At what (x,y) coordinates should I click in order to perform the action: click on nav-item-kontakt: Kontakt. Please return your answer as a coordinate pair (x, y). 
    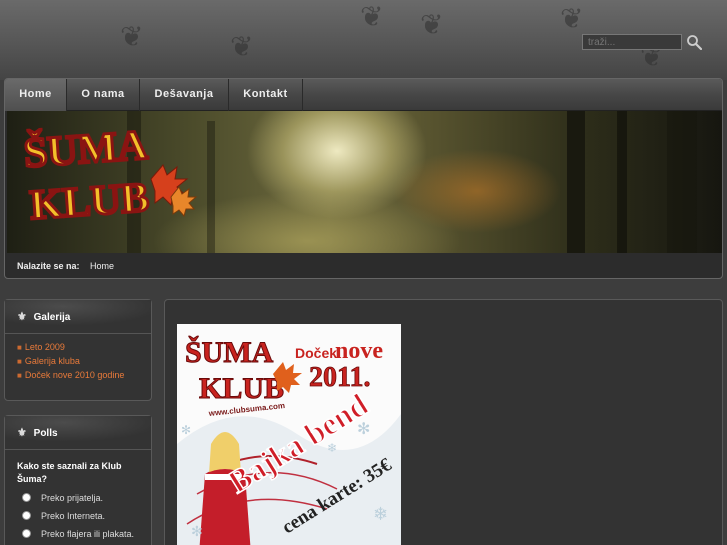
    Looking at the image, I should click on (266, 95).